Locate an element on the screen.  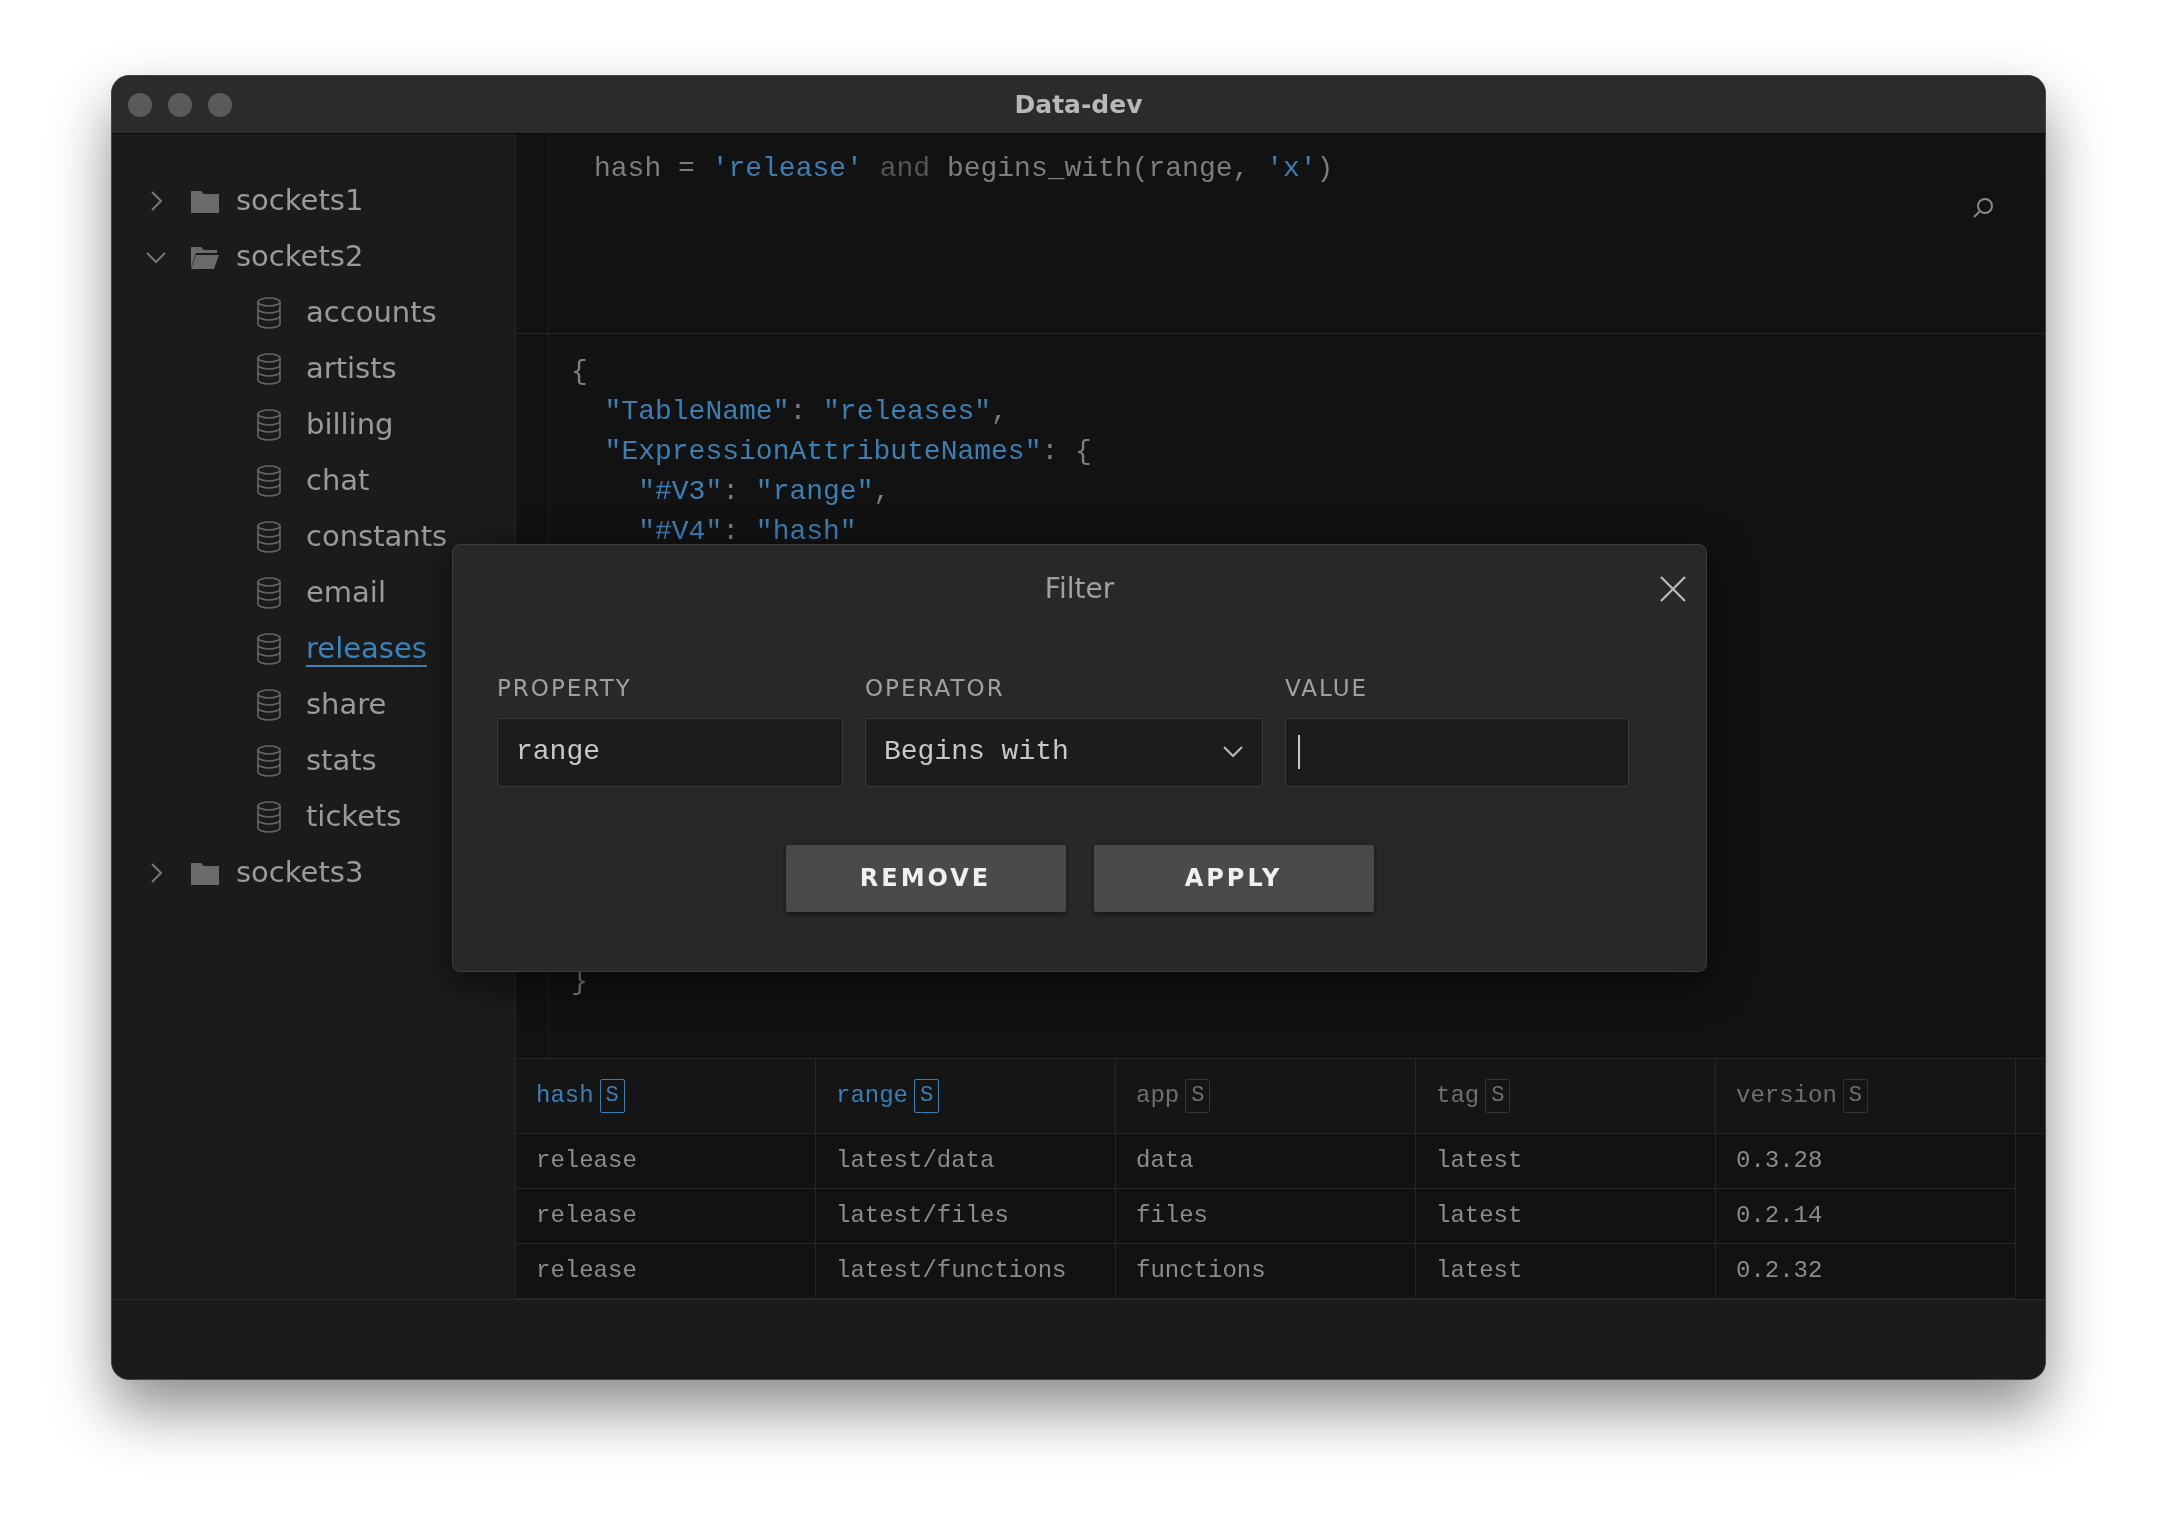
field-label: PROPERTY is located at coordinates (565, 688).